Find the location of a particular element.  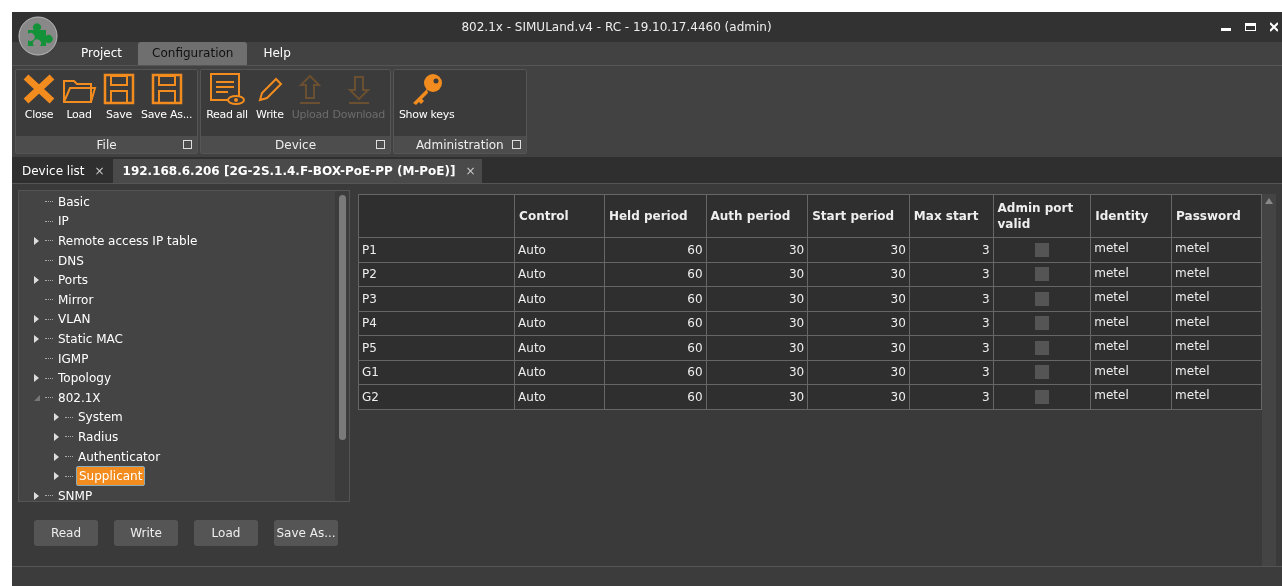

column-header: Held period is located at coordinates (655, 216).